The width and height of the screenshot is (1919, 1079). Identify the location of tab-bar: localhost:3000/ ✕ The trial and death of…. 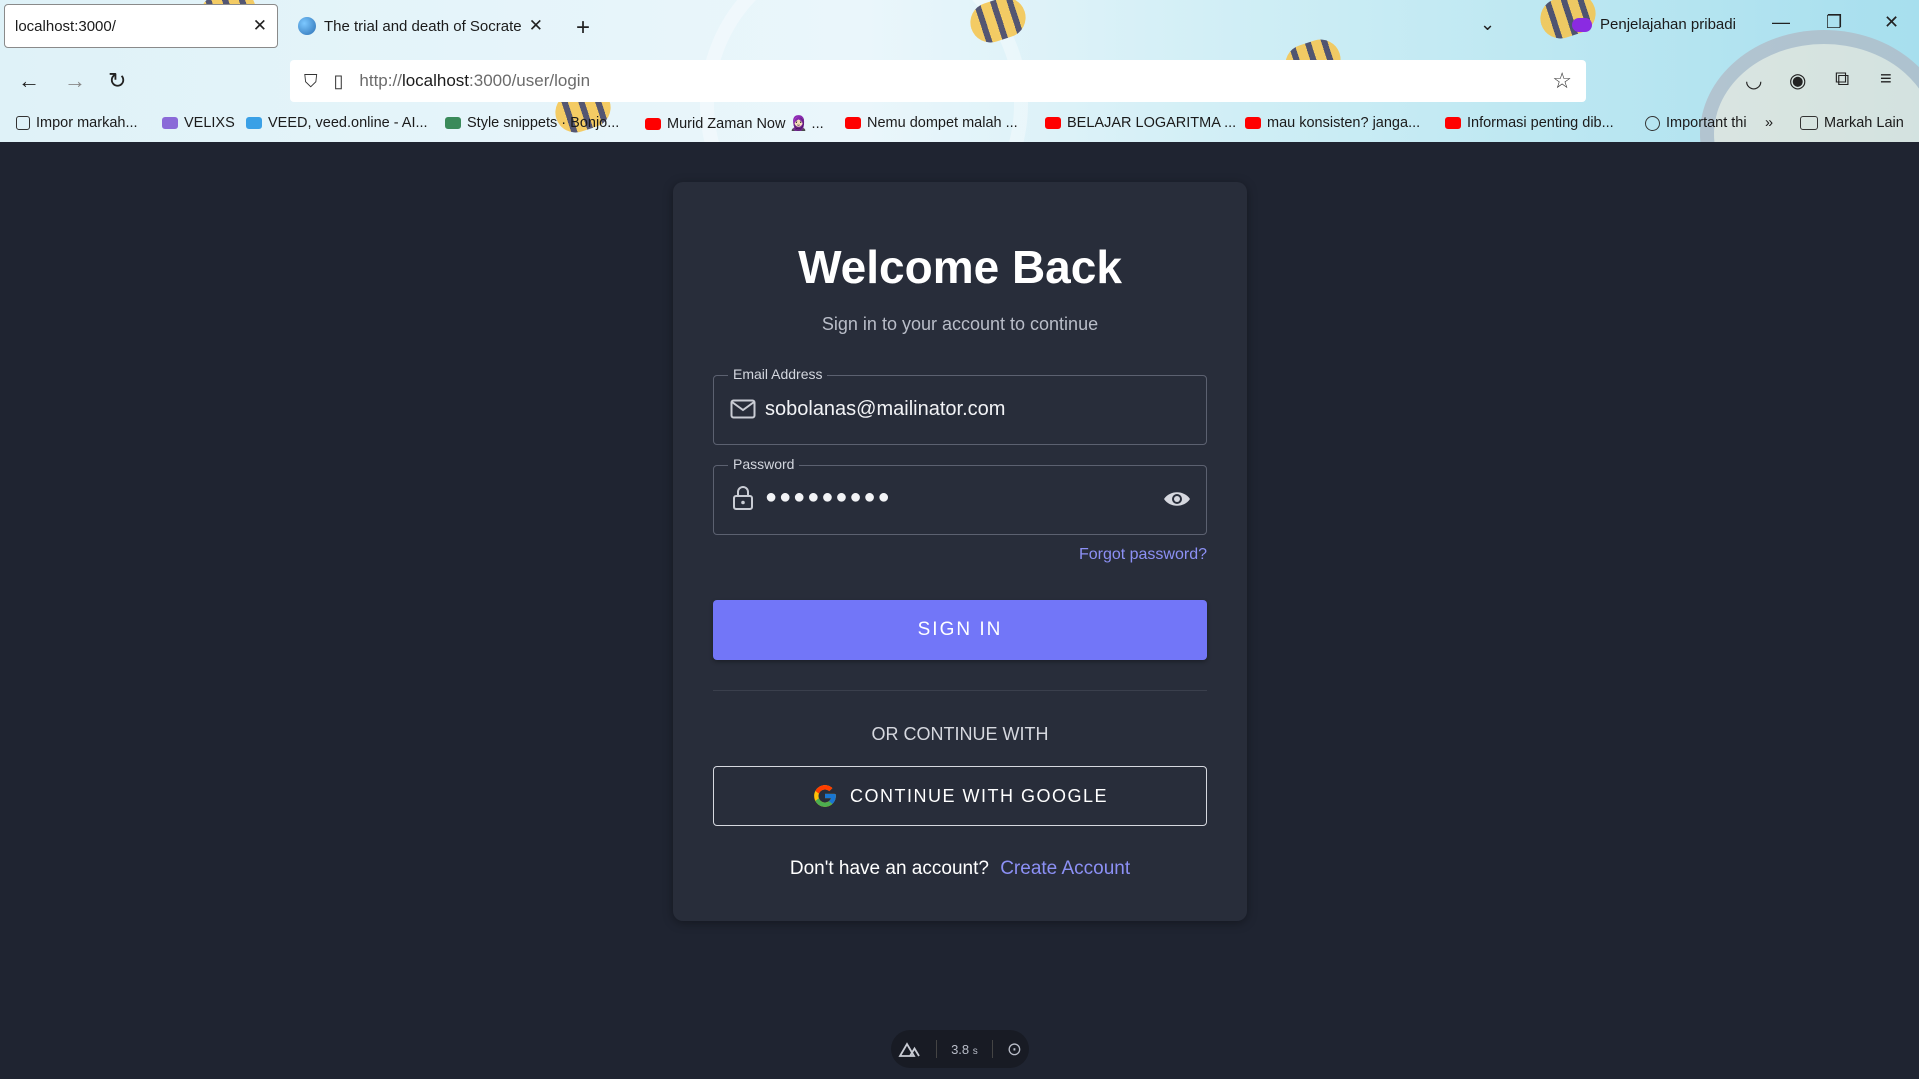
(959, 28).